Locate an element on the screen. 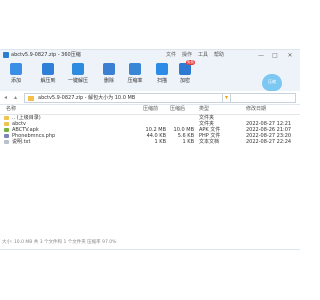 This screenshot has height=300, width=320. list-item: 说明.txt 1 KB 1 KB 文本文档 2022-08-27 22:24 is located at coordinates (150, 142).